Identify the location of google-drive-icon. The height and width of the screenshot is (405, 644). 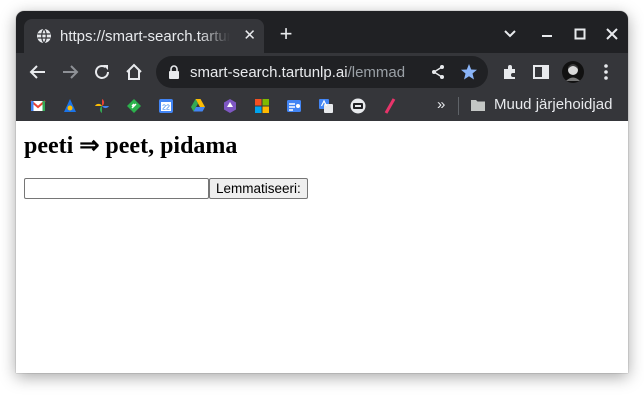
(198, 106).